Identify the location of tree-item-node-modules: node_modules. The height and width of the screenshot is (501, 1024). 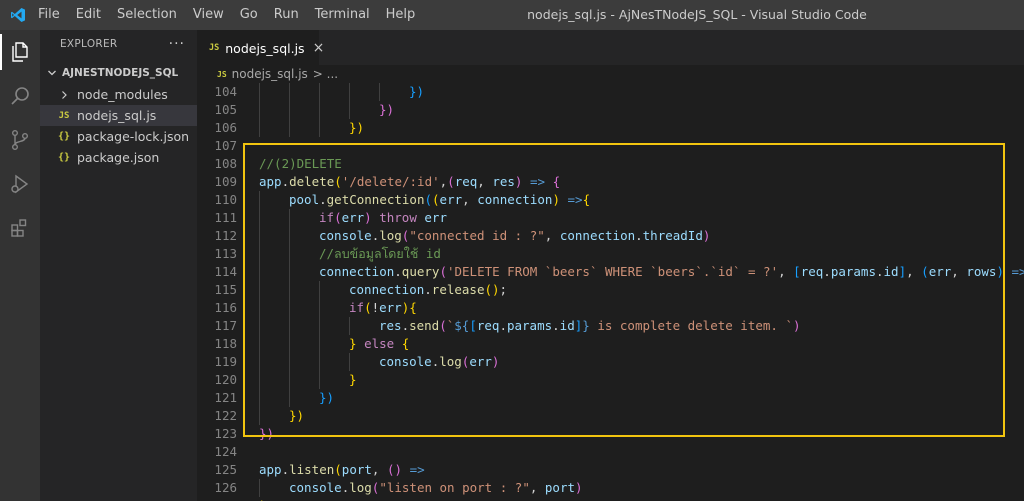
(118, 94).